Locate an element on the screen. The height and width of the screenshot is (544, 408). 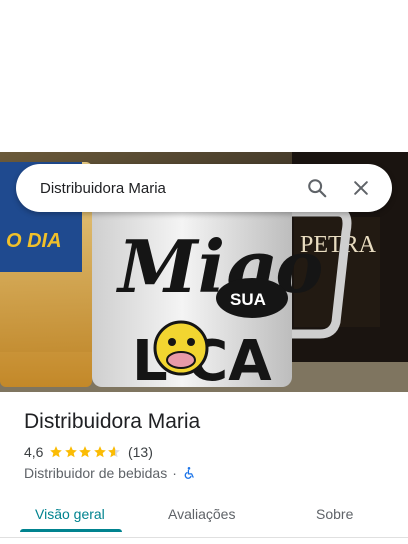
can-label: O DIA is located at coordinates (34, 241).